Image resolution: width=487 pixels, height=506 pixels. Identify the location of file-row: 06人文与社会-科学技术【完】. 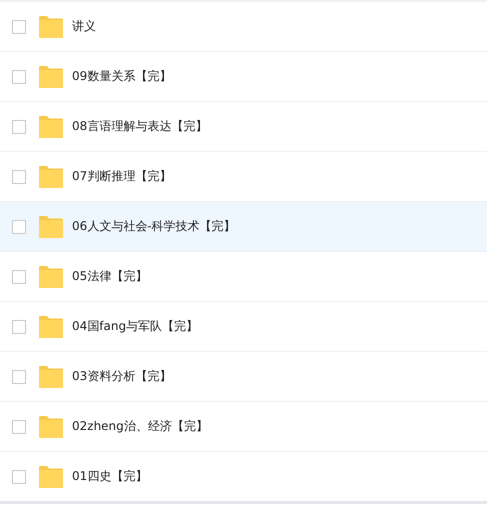
(243, 227).